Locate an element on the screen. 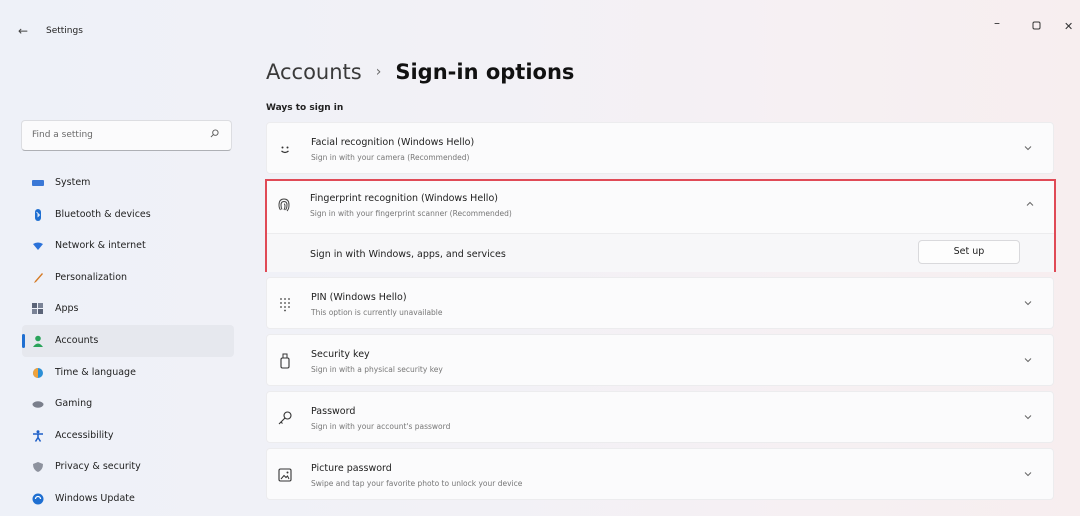 This screenshot has height=516, width=1080. close-button: ✕ is located at coordinates (1068, 26).